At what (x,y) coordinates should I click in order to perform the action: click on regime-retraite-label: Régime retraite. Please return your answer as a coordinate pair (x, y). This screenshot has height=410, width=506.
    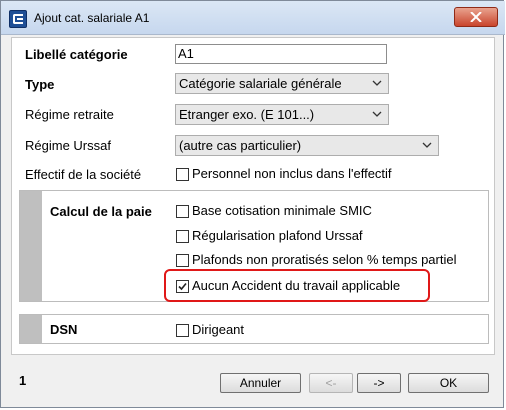
    Looking at the image, I should click on (69, 114).